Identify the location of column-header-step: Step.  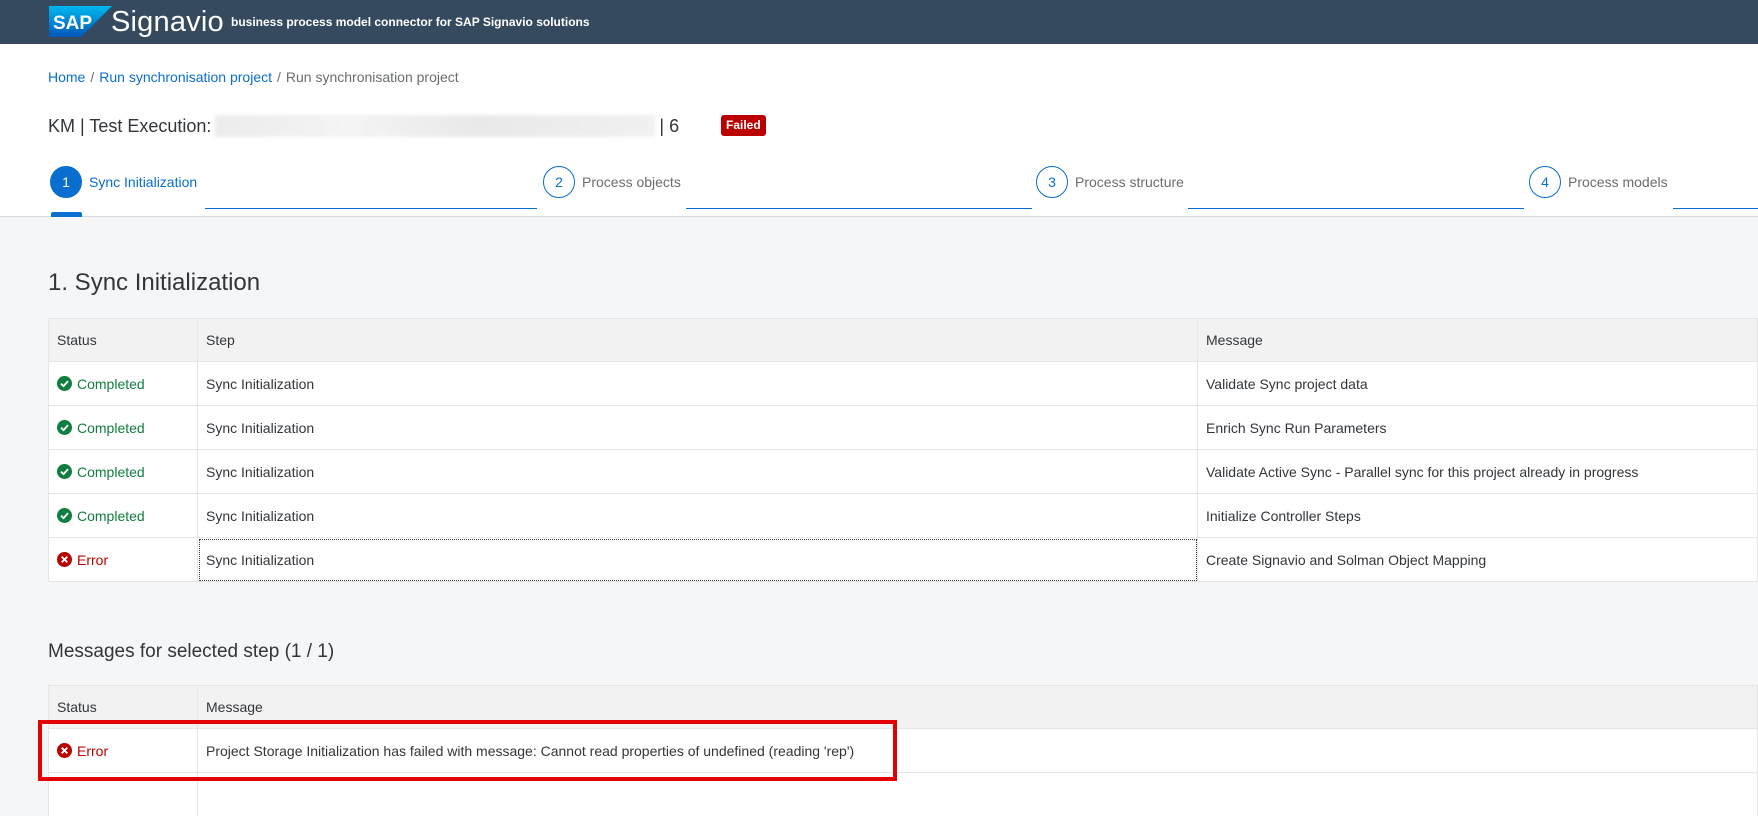
(697, 340).